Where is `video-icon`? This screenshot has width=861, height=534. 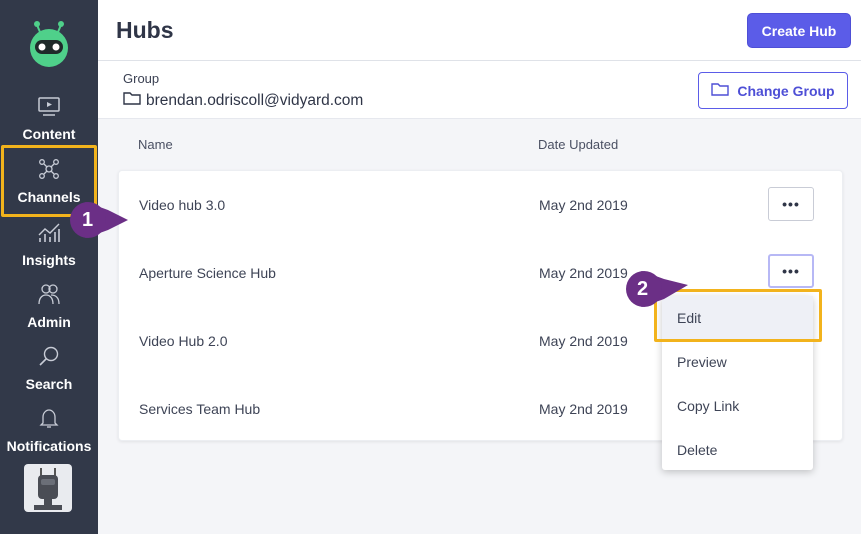
video-icon is located at coordinates (49, 109).